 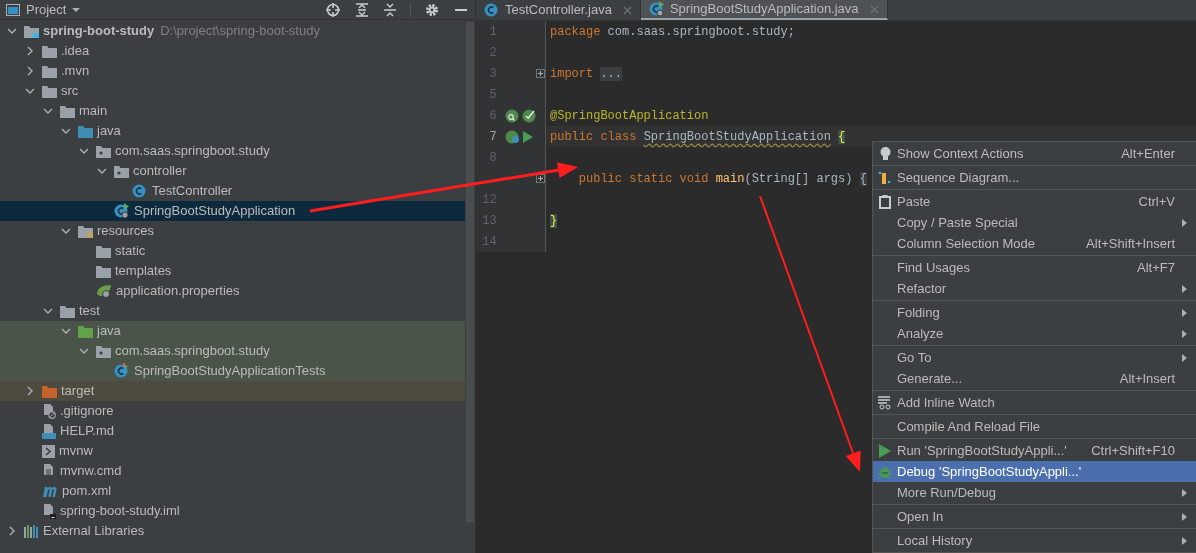 I want to click on tree-row: com.saas.springboot.study, so click(x=232, y=351).